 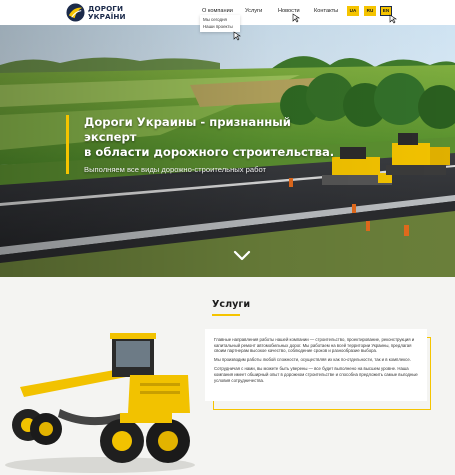 I want to click on about-dropdown-menu: Мы сегодня Наши проекты, so click(x=220, y=23).